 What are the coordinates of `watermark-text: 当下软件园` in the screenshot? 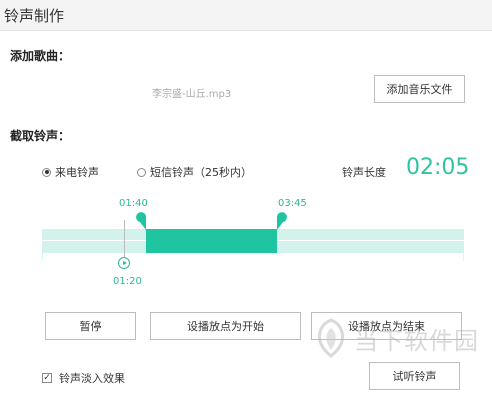 It's located at (416, 340).